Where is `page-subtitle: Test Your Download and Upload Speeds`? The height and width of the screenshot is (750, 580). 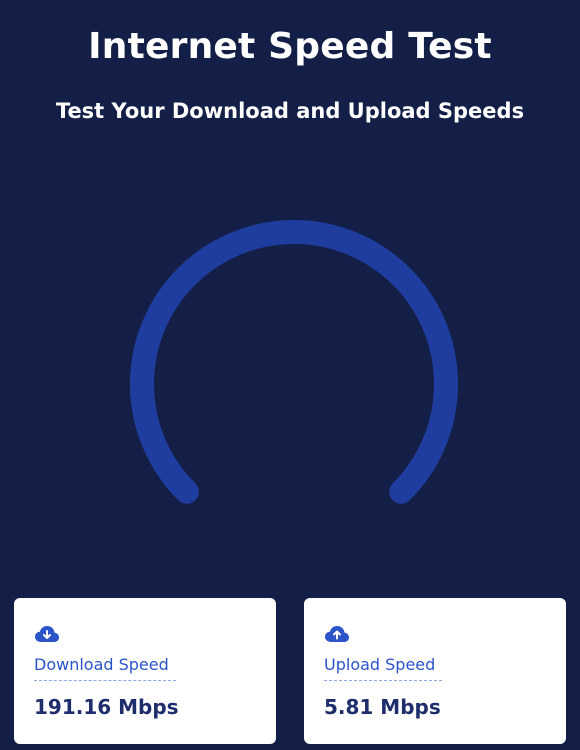 page-subtitle: Test Your Download and Upload Speeds is located at coordinates (290, 111).